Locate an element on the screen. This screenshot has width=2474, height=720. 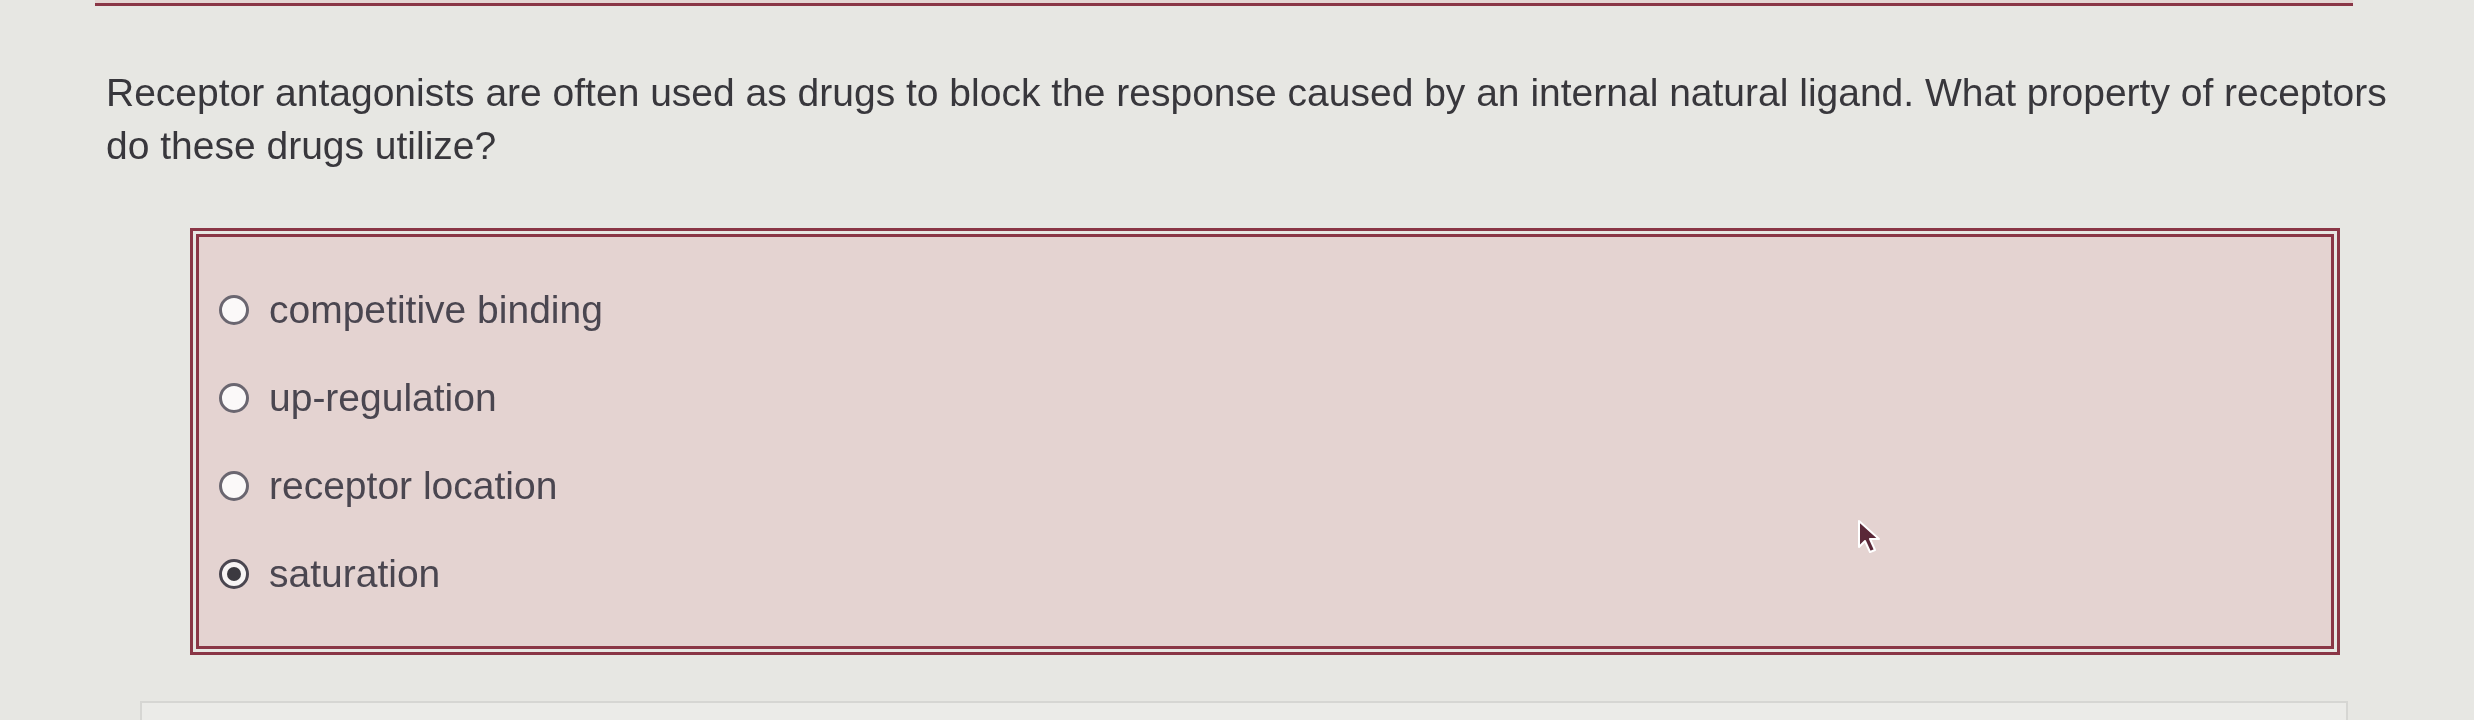
option-label: saturation is located at coordinates (355, 573).